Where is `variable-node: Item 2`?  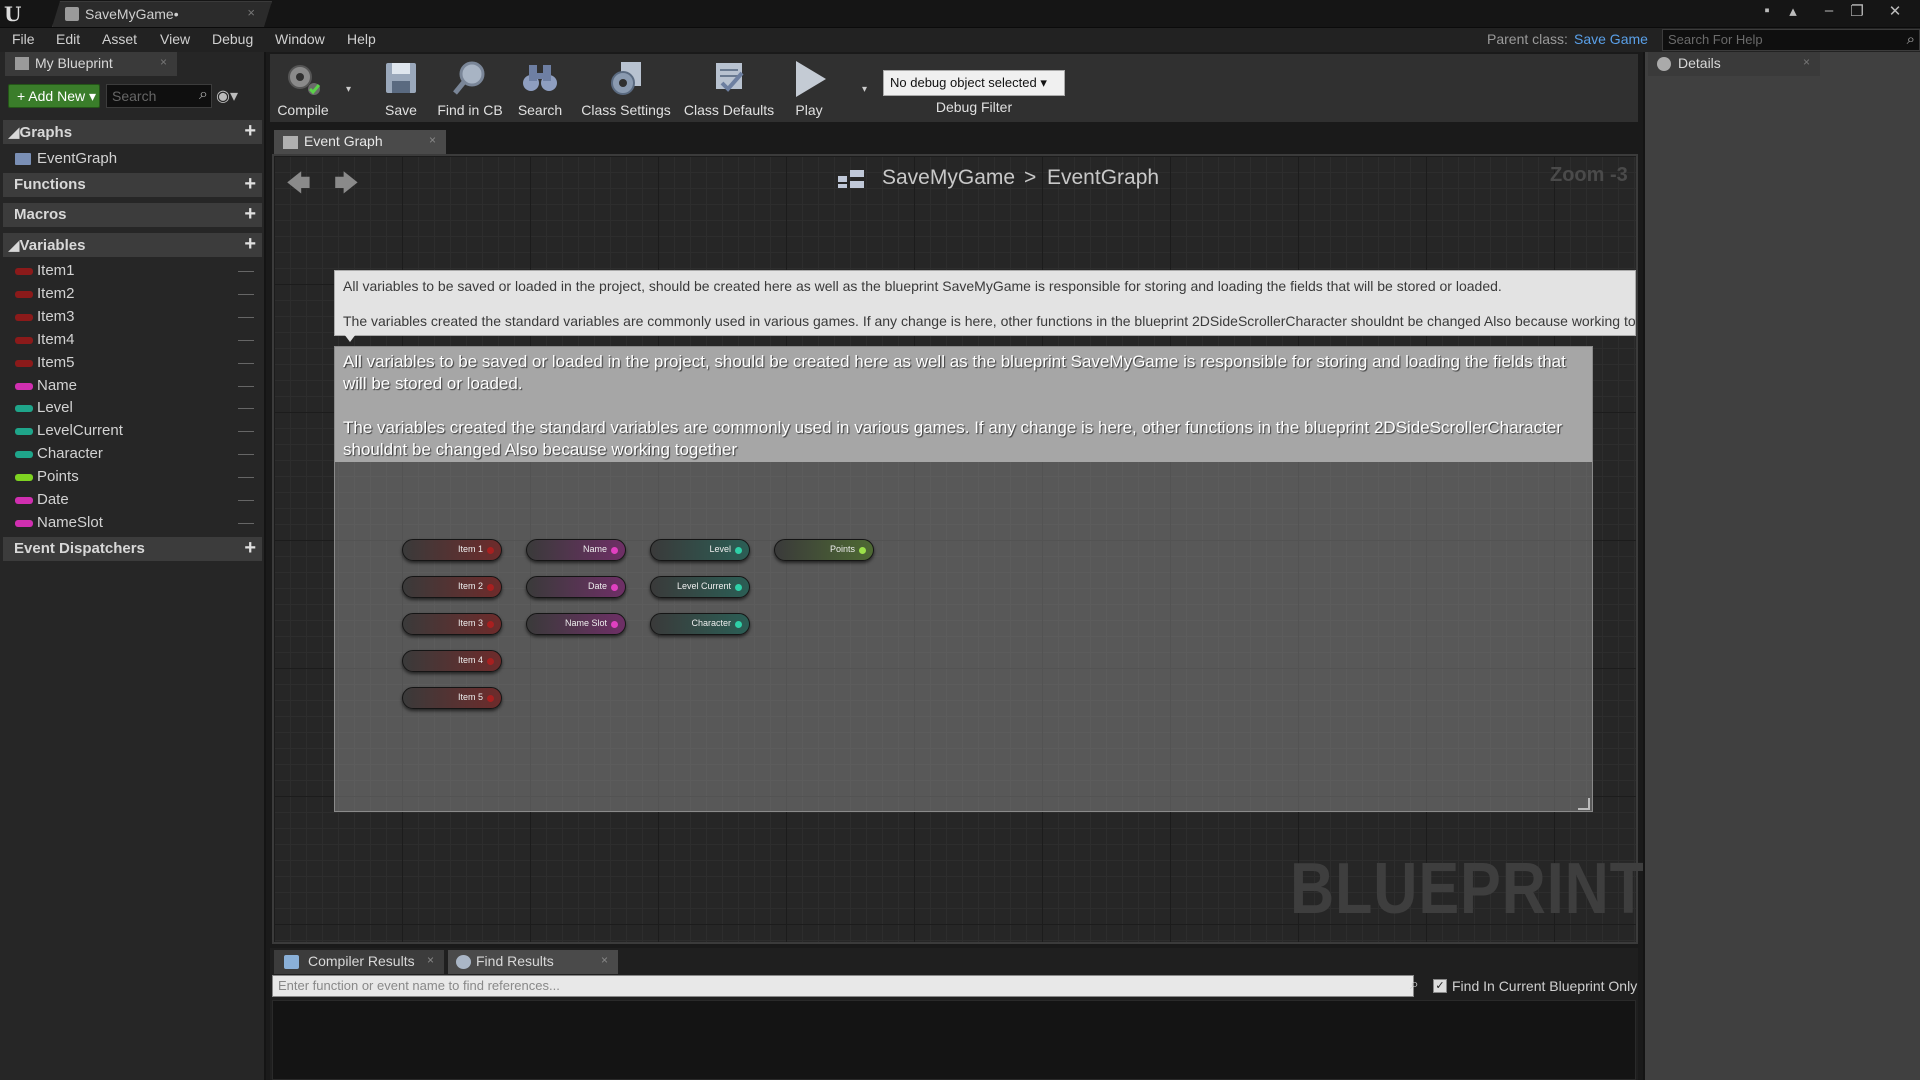
variable-node: Item 2 is located at coordinates (452, 587).